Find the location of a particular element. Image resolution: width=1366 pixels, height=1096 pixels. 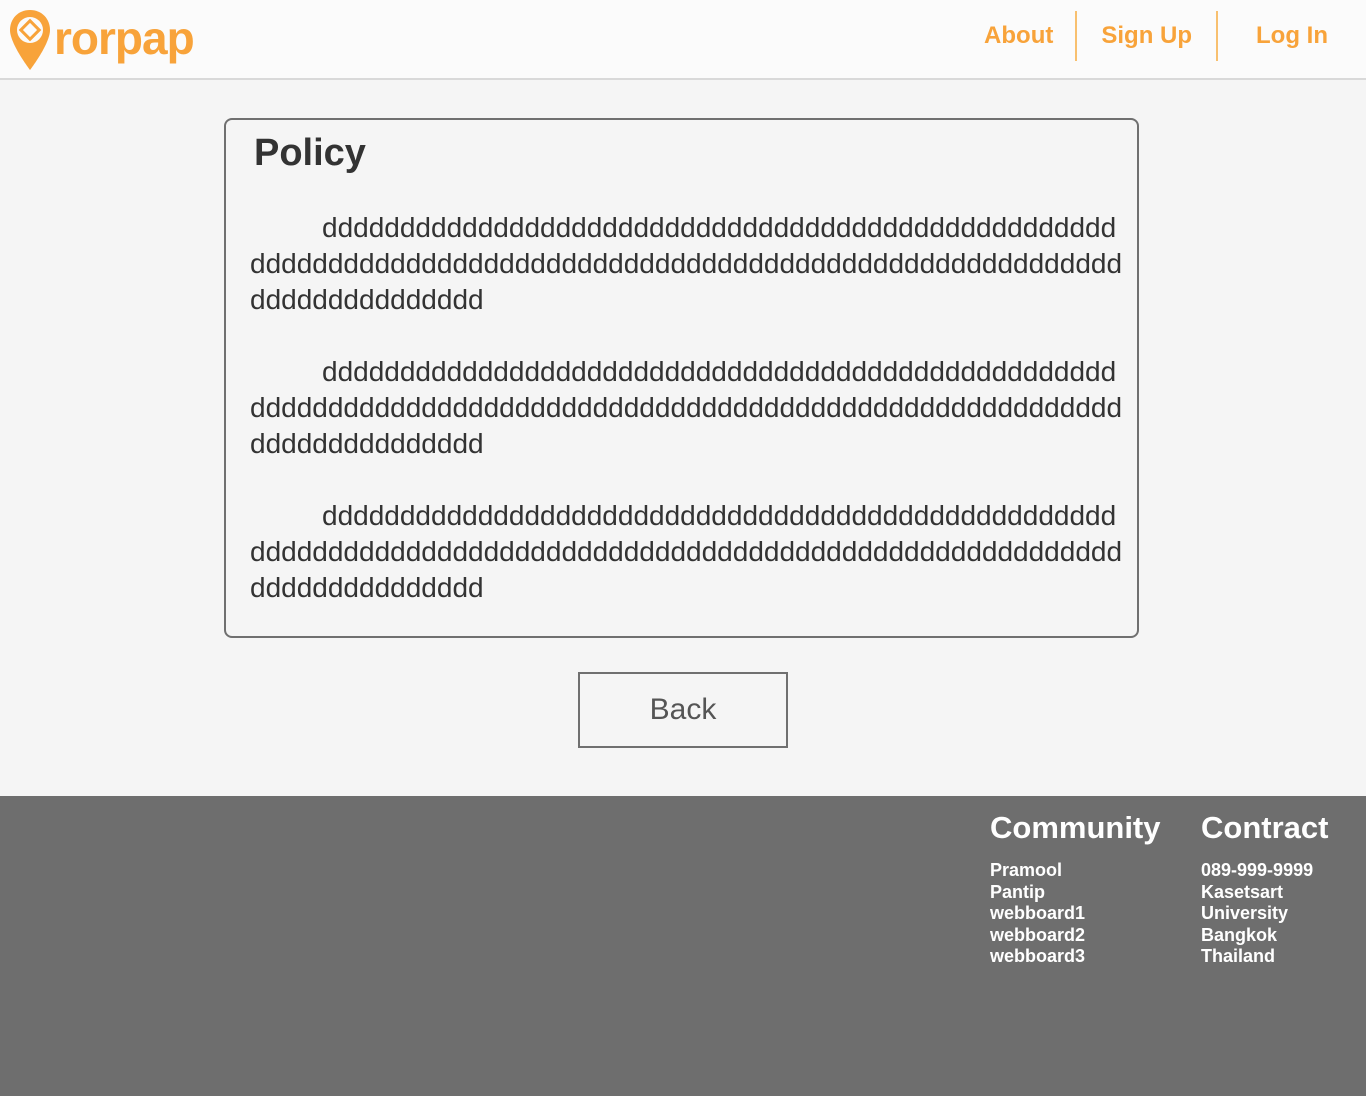

footer-community-heading: Community is located at coordinates (1075, 827).